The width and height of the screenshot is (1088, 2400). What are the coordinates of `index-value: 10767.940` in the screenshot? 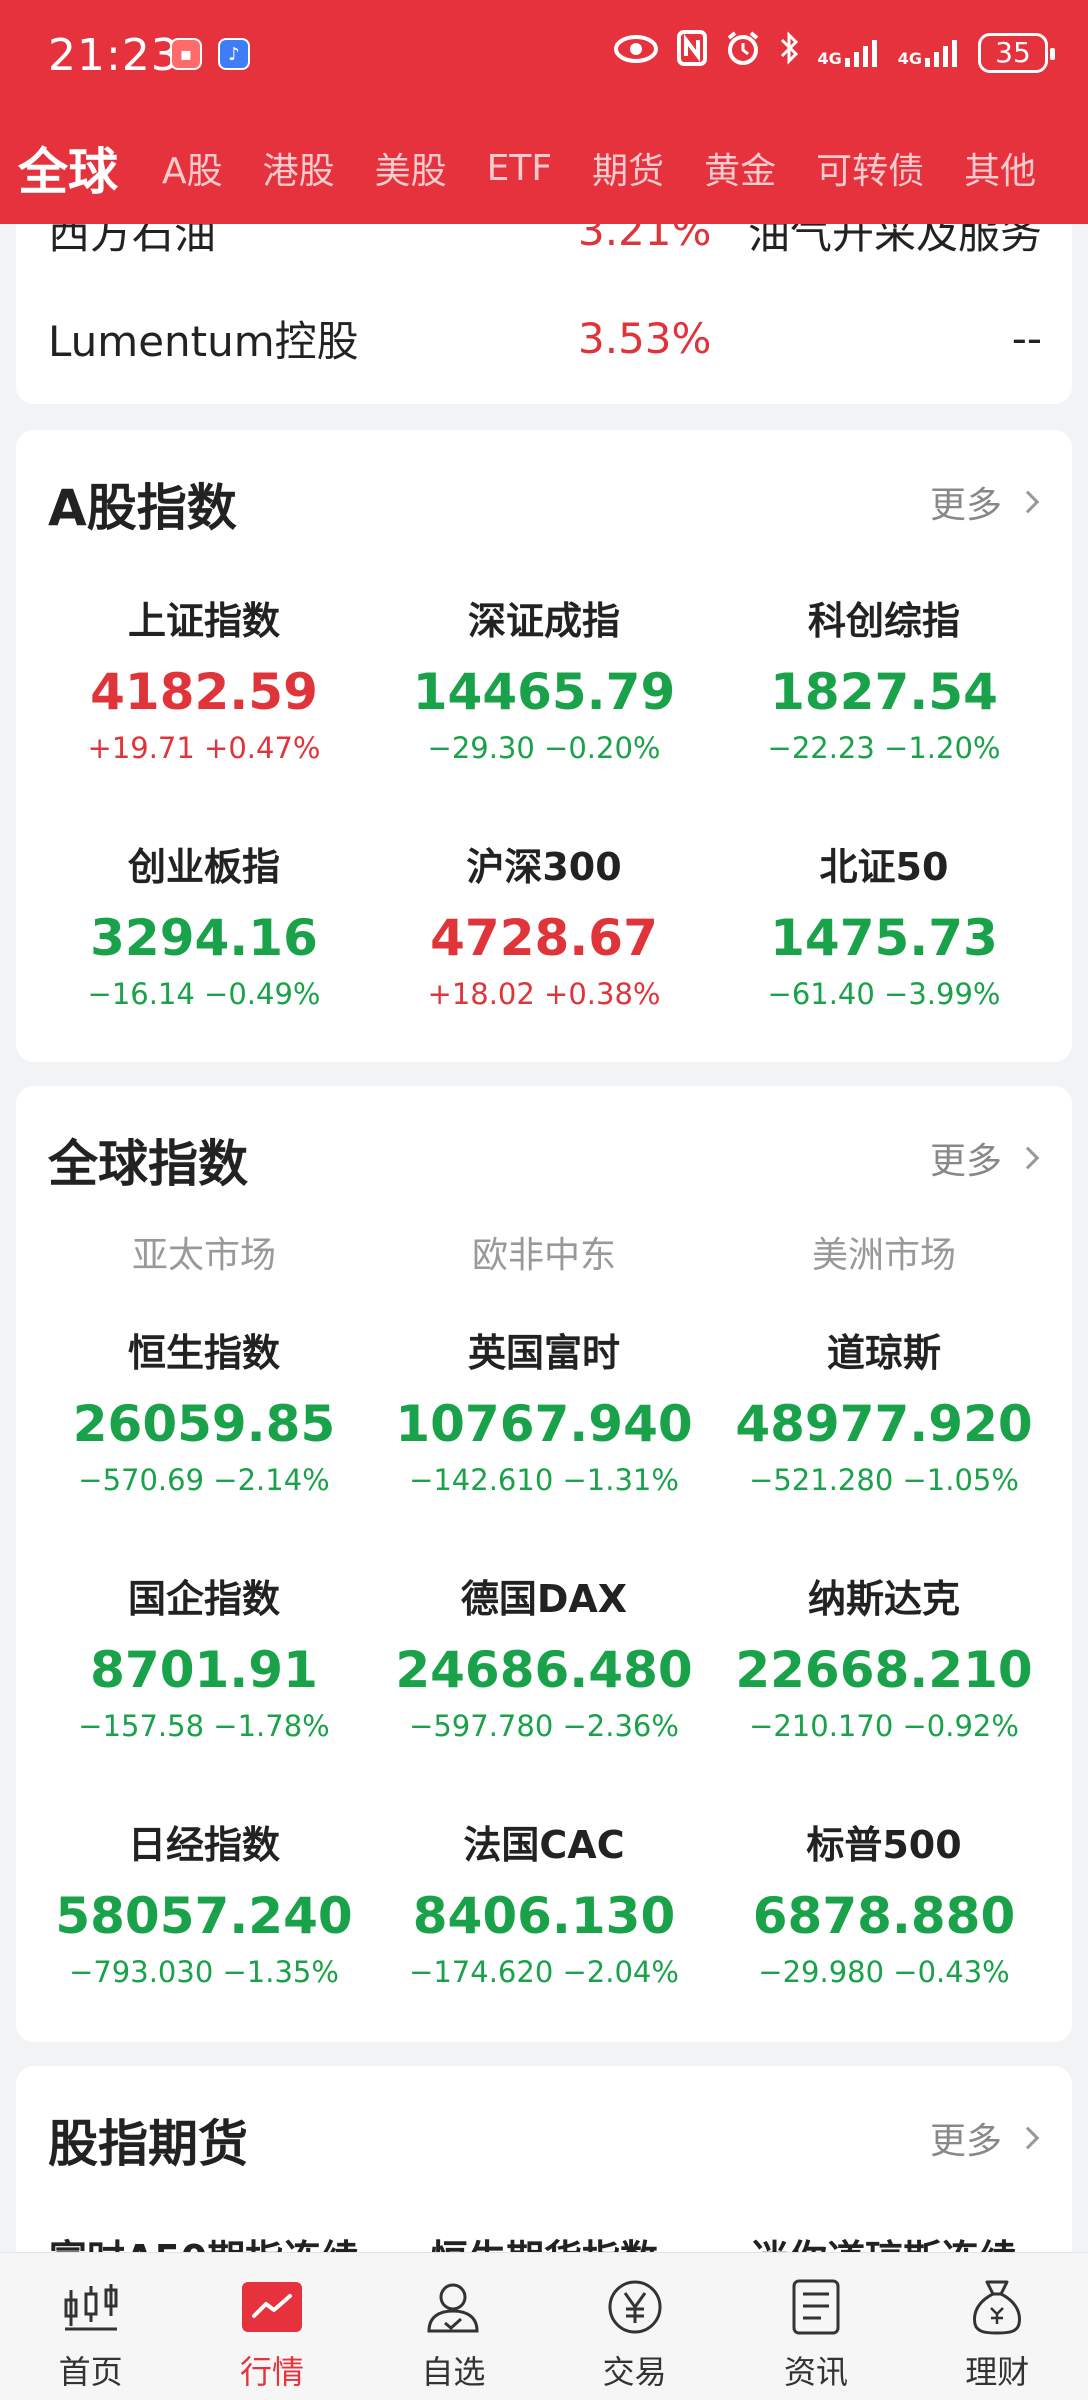 It's located at (544, 1424).